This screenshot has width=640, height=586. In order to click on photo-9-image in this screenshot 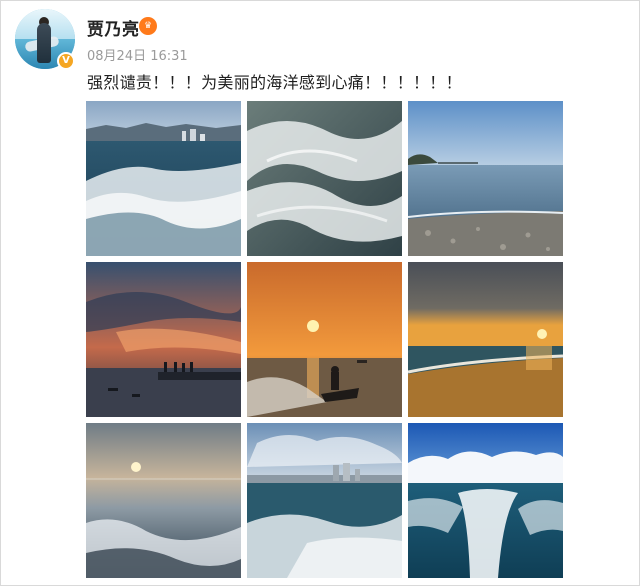, I will do `click(485, 500)`.